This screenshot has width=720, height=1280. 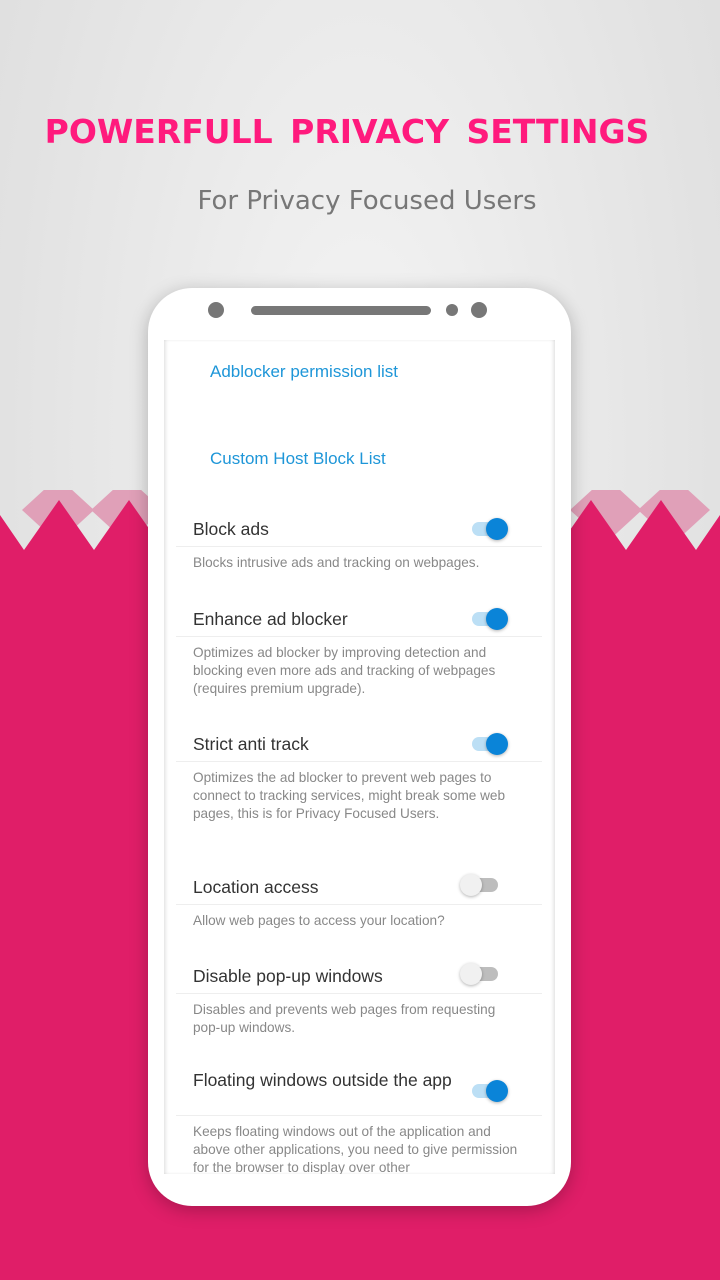 I want to click on setting-title: Enhance ad blocker, so click(x=270, y=619).